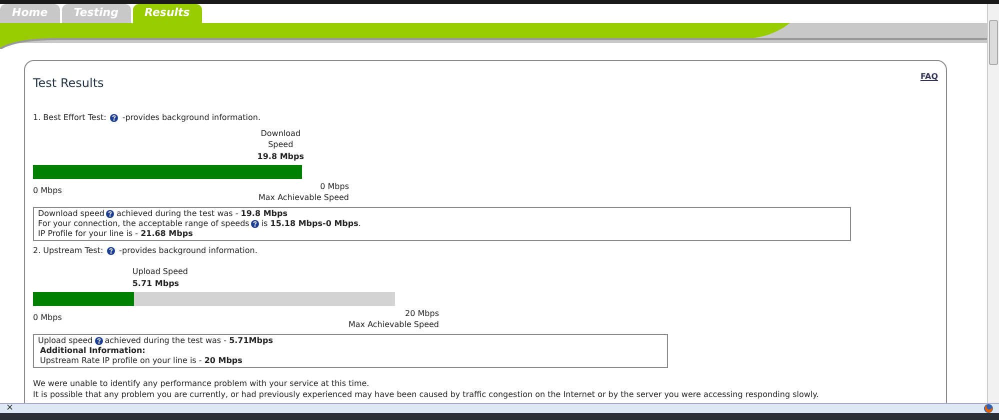  What do you see at coordinates (141, 361) in the screenshot?
I see `info-text: Upstream Rate IP profile on your line is - 20 Mbps` at bounding box center [141, 361].